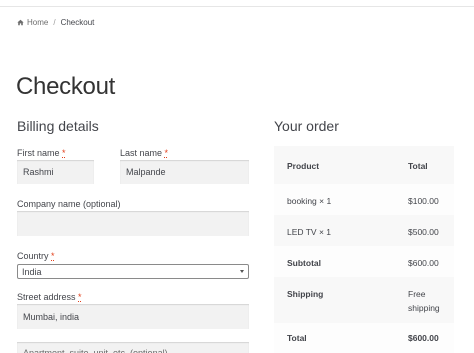 Image resolution: width=474 pixels, height=353 pixels. I want to click on last-name-label-text: Last name, so click(141, 153).